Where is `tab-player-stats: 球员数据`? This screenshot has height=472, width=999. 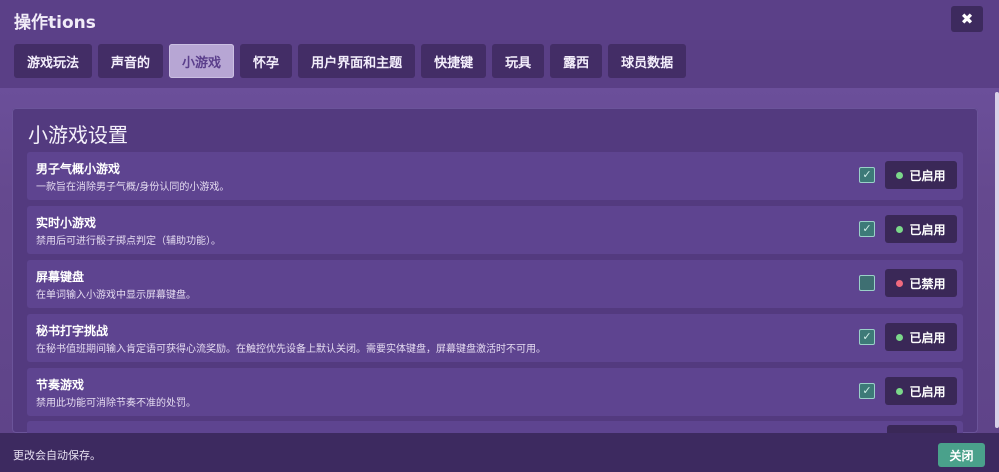 tab-player-stats: 球员数据 is located at coordinates (647, 61).